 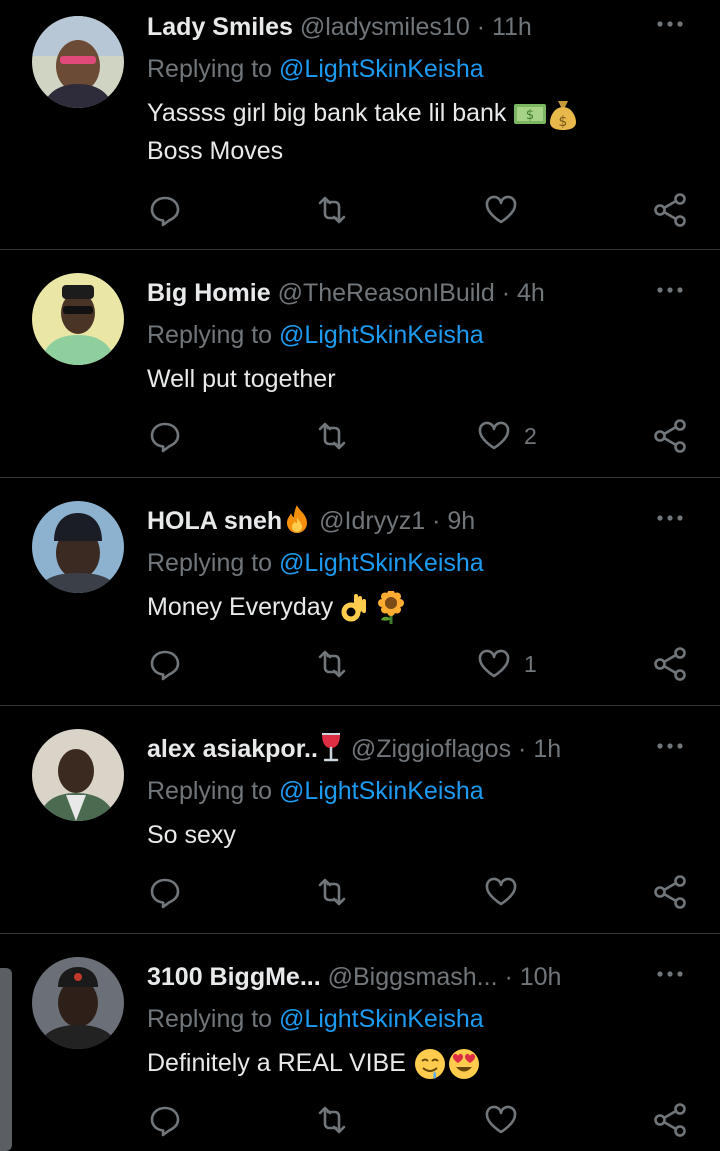 What do you see at coordinates (240, 607) in the screenshot?
I see `tweet-text-line: Money Everyday` at bounding box center [240, 607].